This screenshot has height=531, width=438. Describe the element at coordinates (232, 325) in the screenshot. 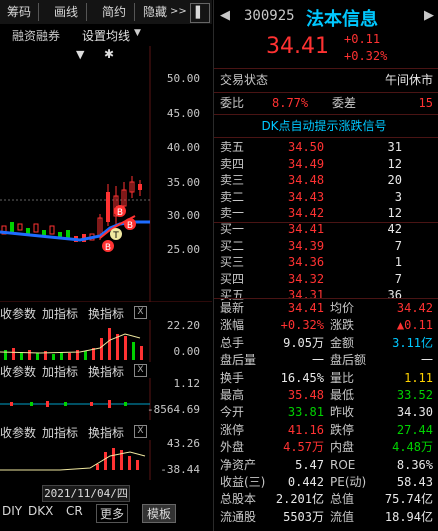

I see `stat-label: 涨幅` at that location.